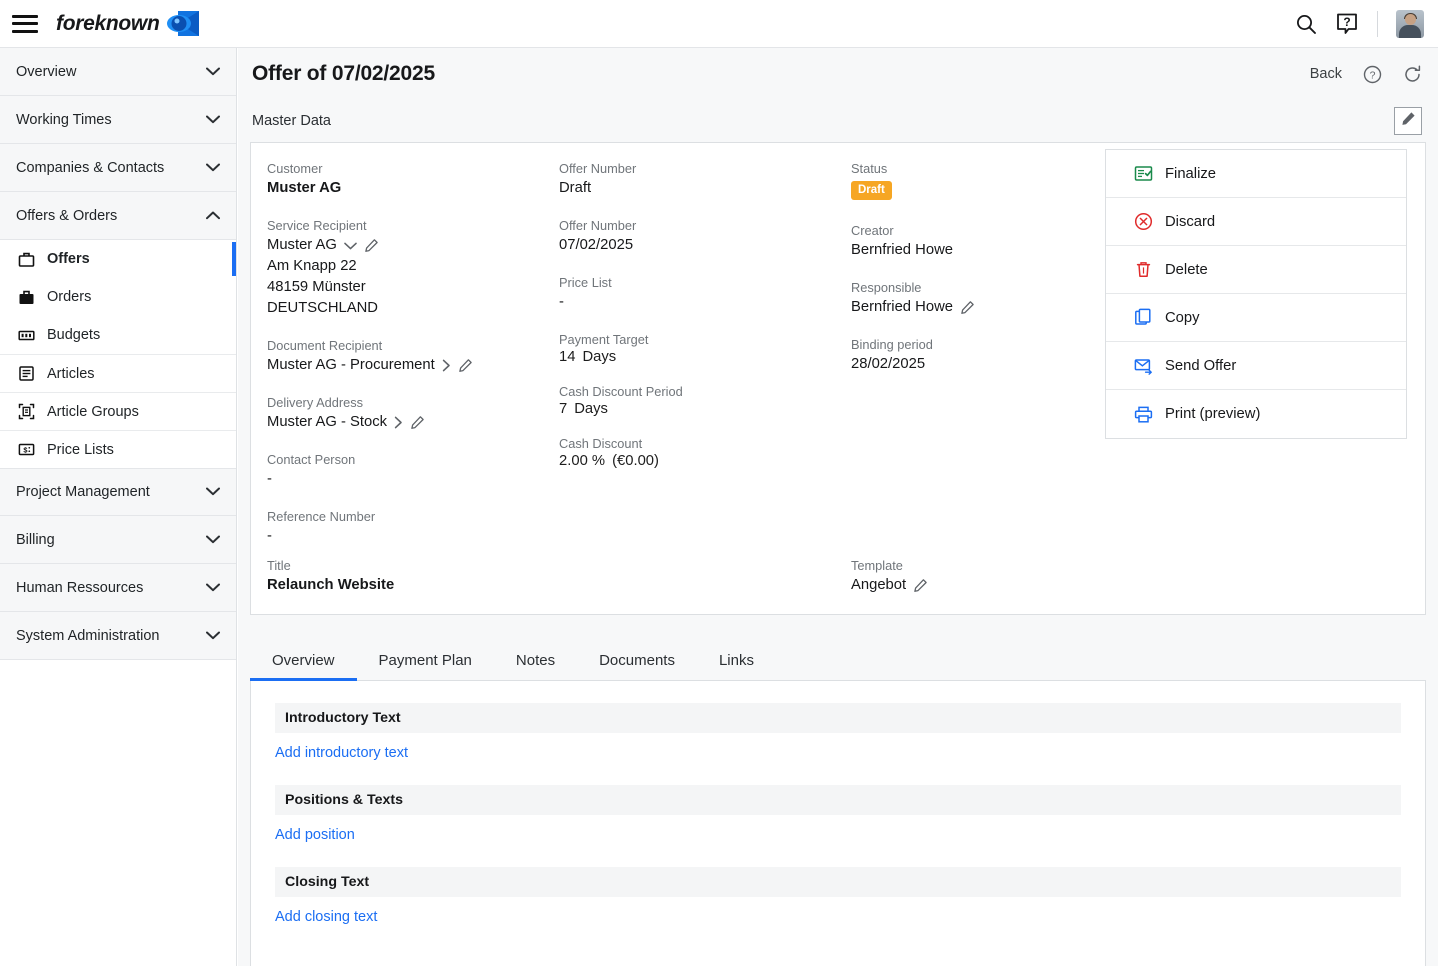 This screenshot has width=1438, height=966. I want to click on back-button: Back, so click(1326, 74).